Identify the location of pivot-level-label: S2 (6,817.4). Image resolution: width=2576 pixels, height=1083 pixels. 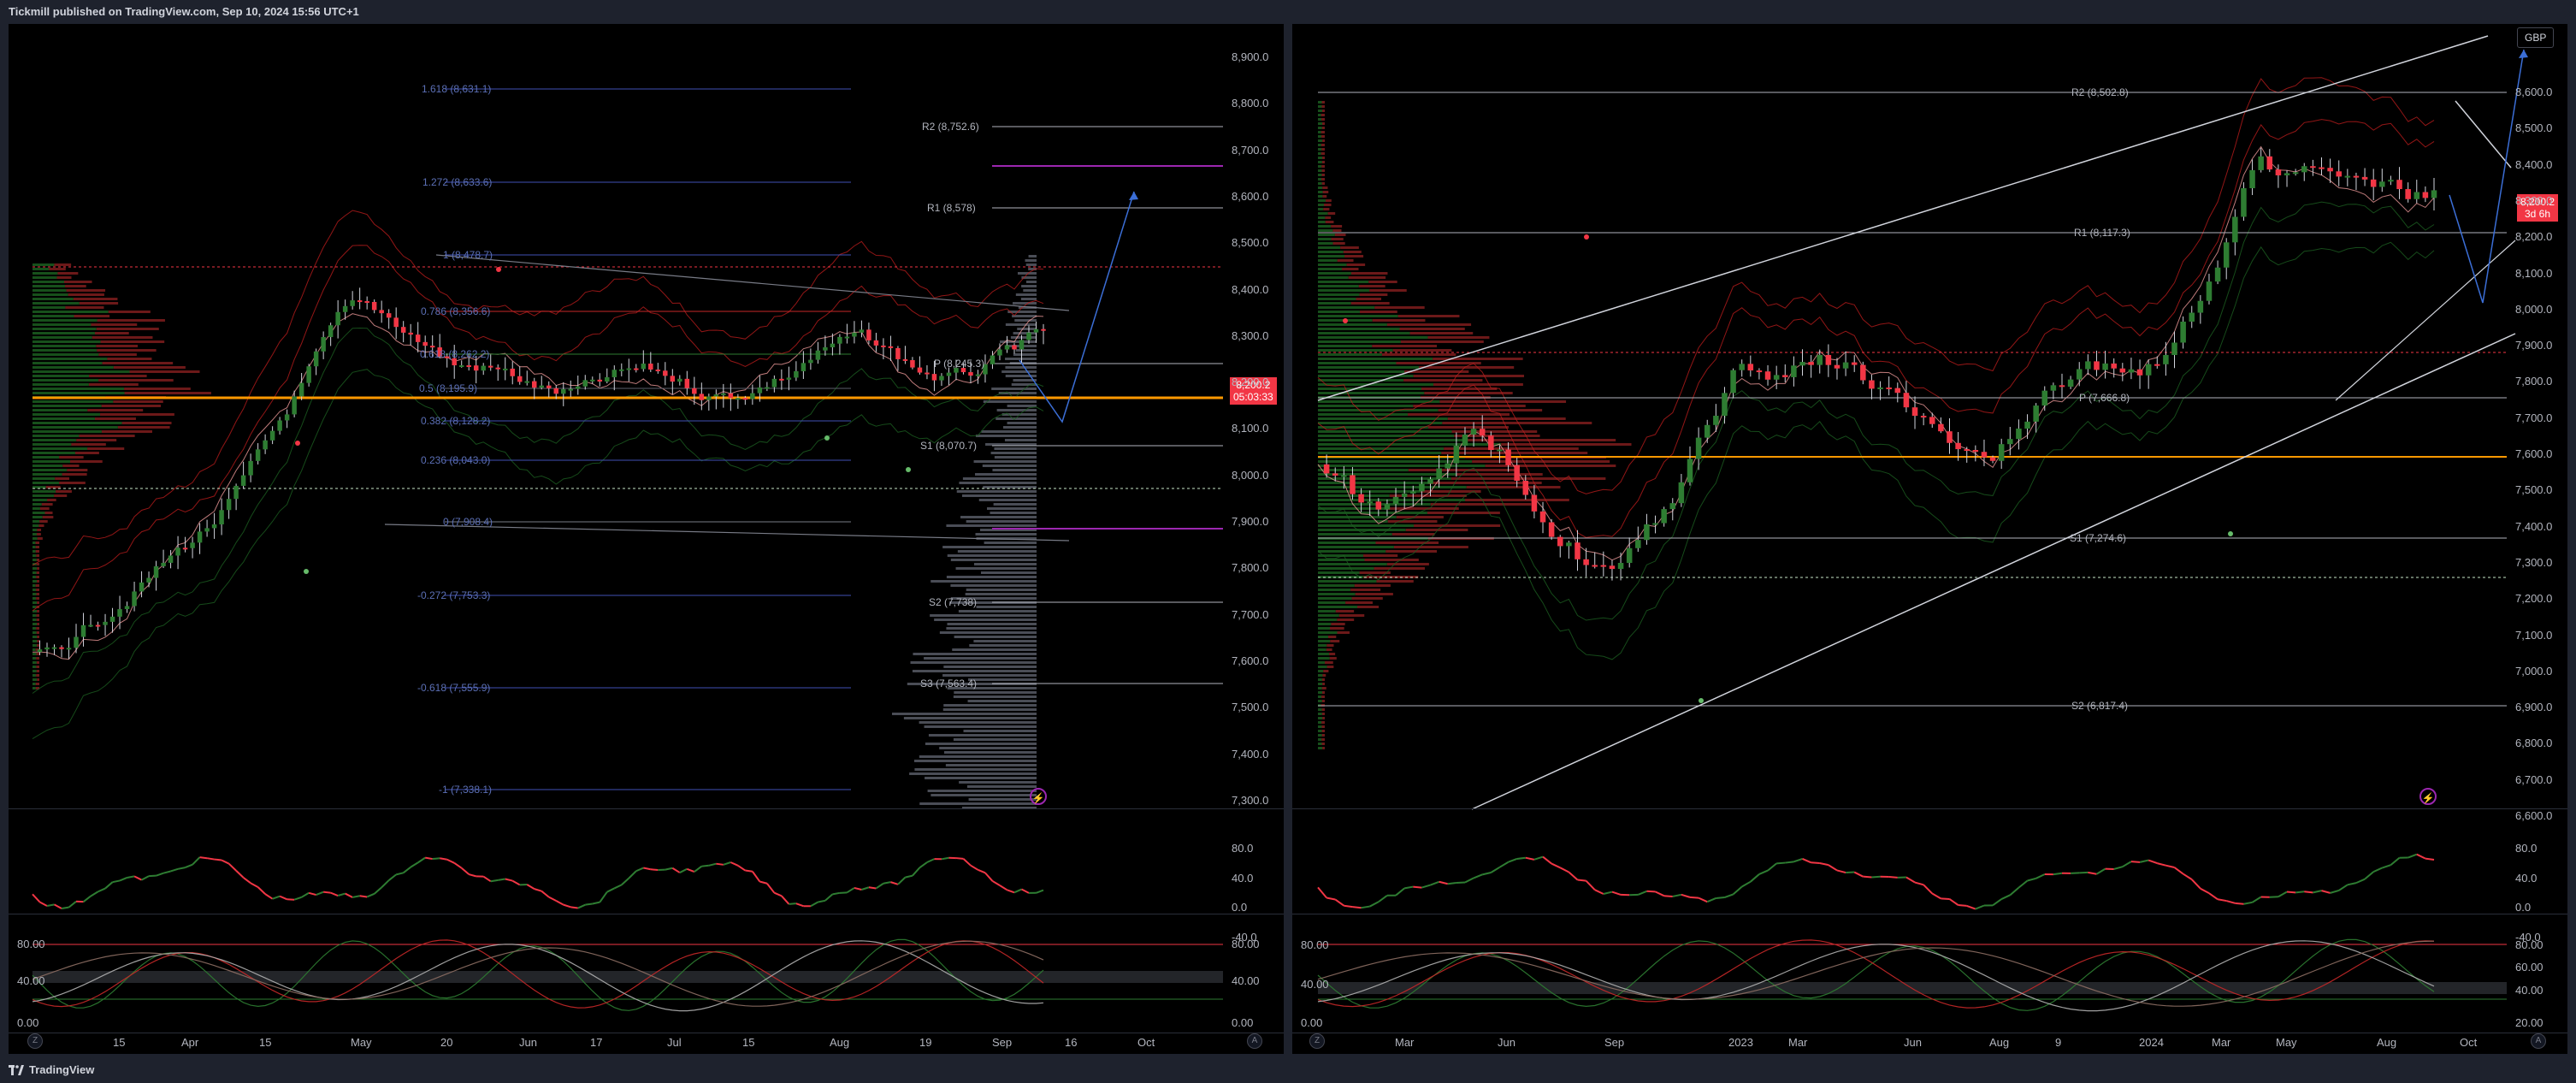
(2100, 706).